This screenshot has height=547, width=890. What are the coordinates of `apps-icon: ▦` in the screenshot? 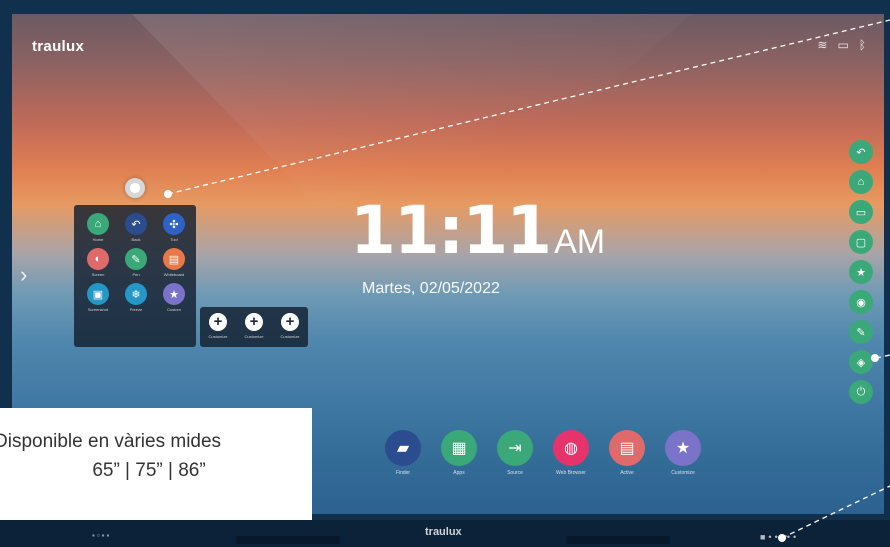 It's located at (459, 448).